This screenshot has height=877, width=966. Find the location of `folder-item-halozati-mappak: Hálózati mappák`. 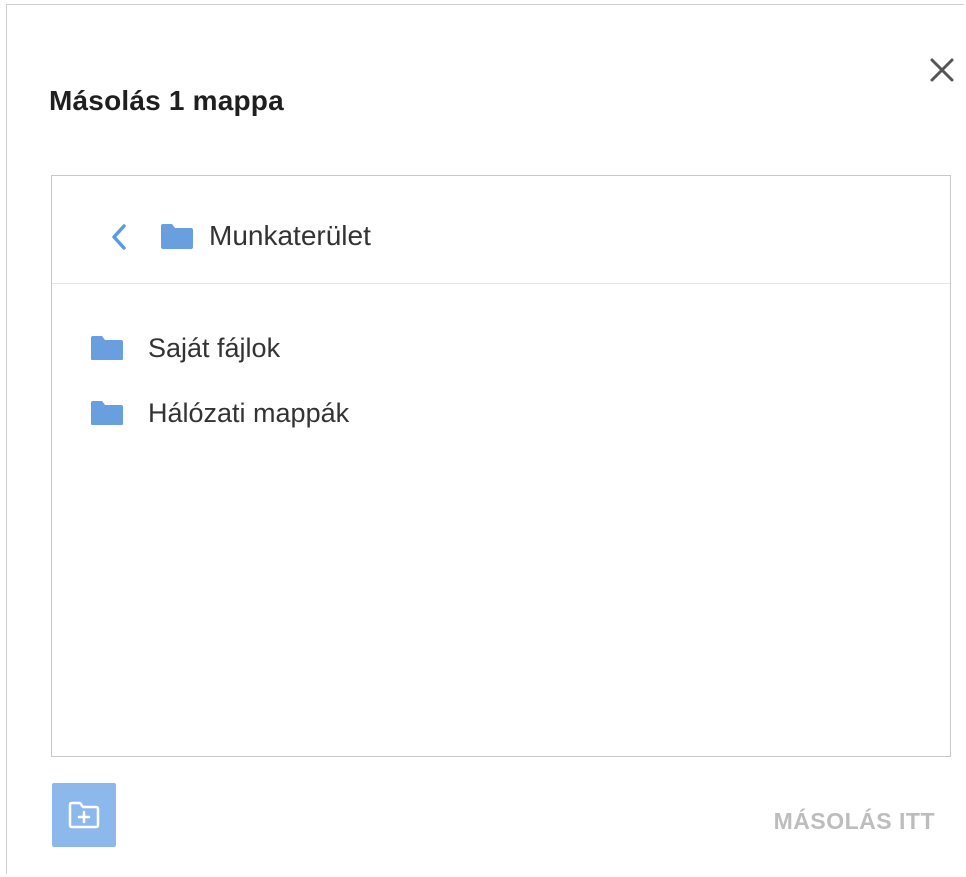

folder-item-halozati-mappak: Hálózati mappák is located at coordinates (500, 413).